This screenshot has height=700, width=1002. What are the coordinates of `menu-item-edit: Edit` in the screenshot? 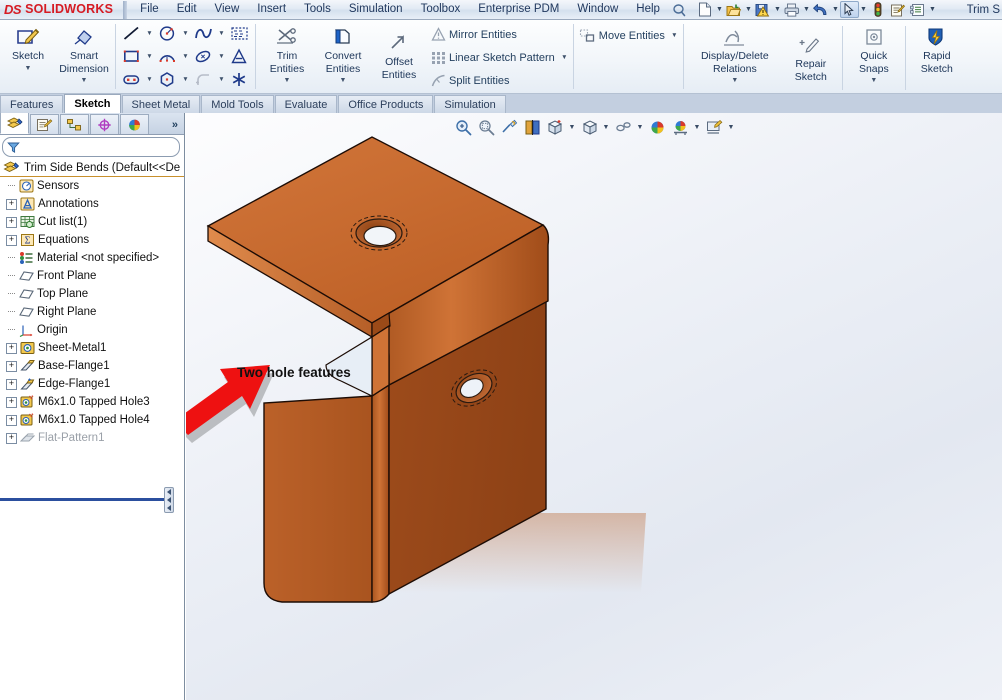 It's located at (187, 10).